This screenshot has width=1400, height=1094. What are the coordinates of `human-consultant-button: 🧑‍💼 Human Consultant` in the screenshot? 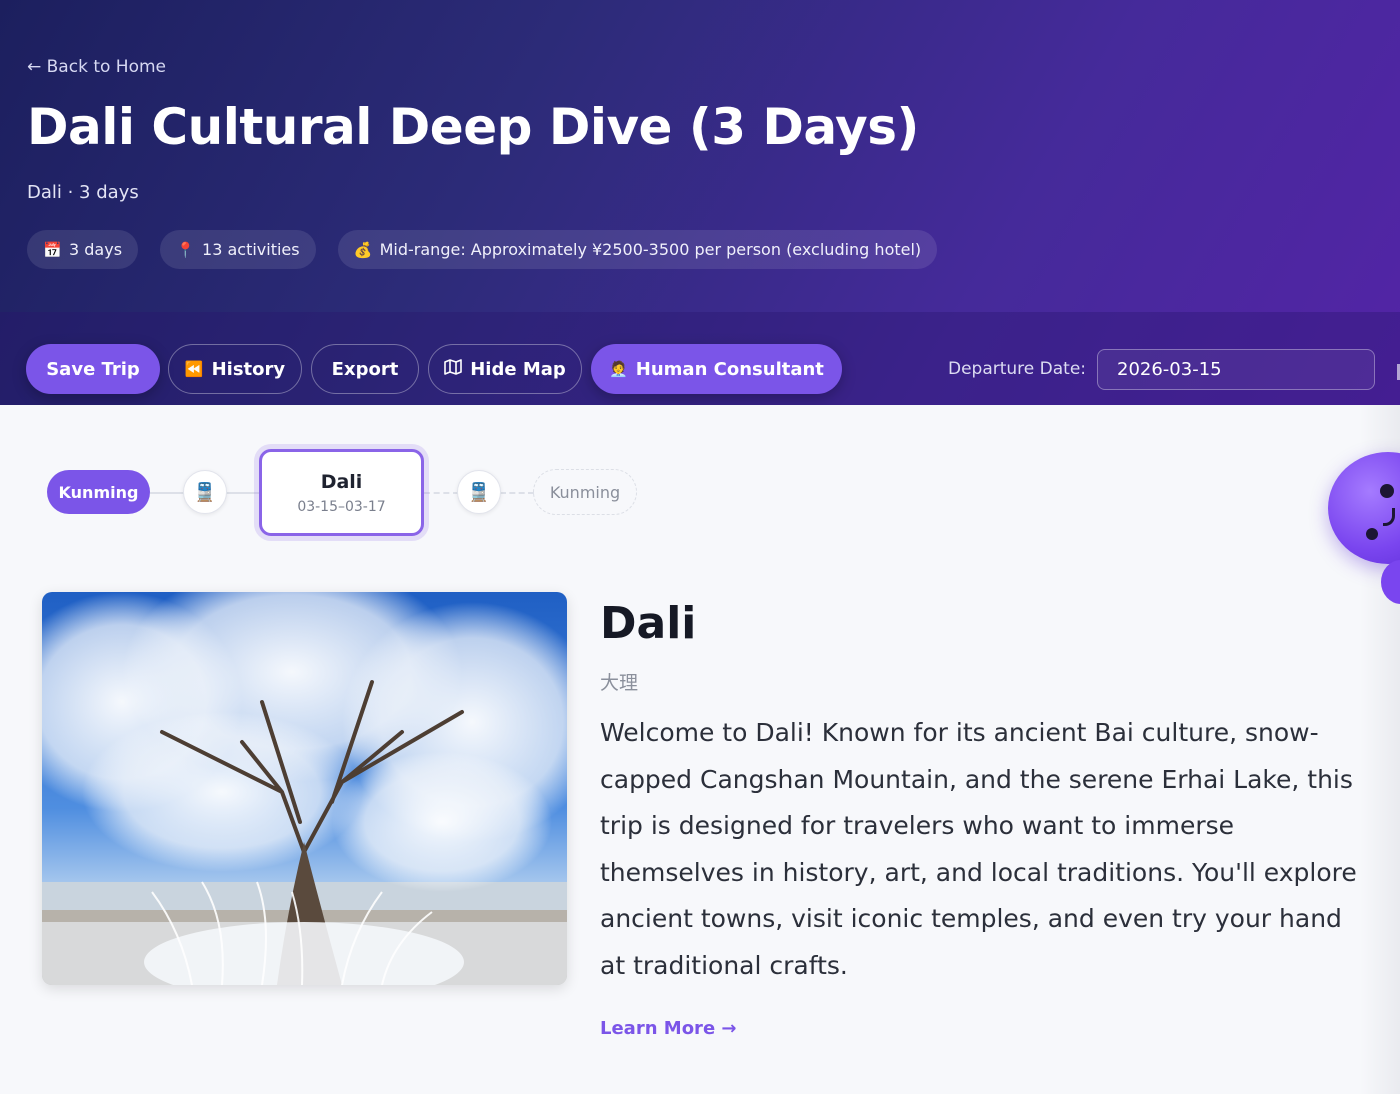 It's located at (716, 369).